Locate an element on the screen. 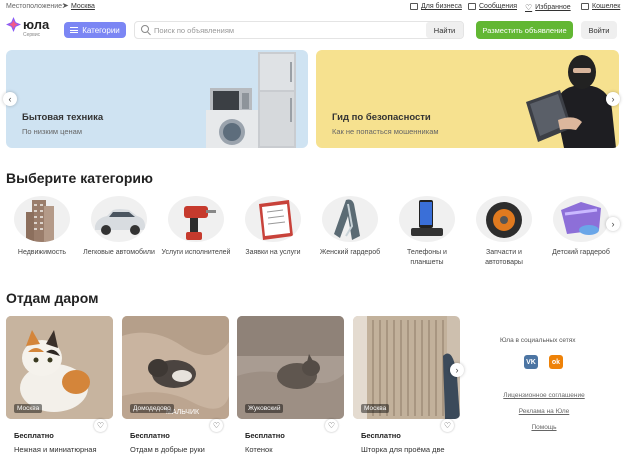  advertising-link: Реклама на Юле is located at coordinates (544, 411).